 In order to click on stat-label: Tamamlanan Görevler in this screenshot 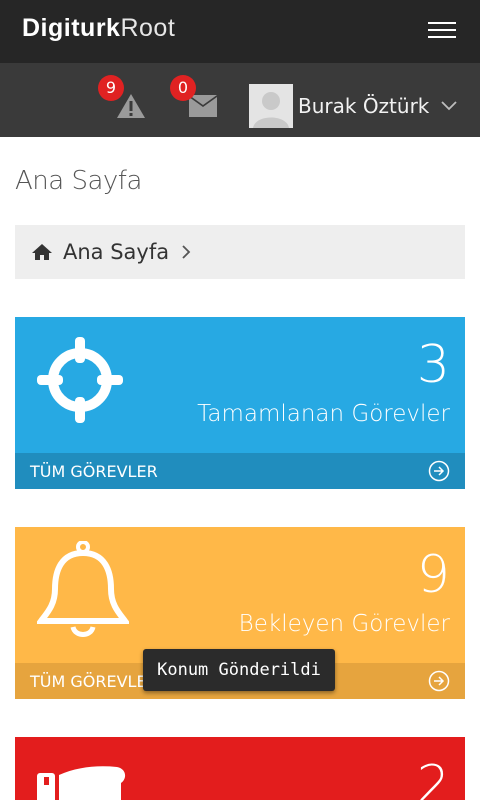, I will do `click(323, 414)`.